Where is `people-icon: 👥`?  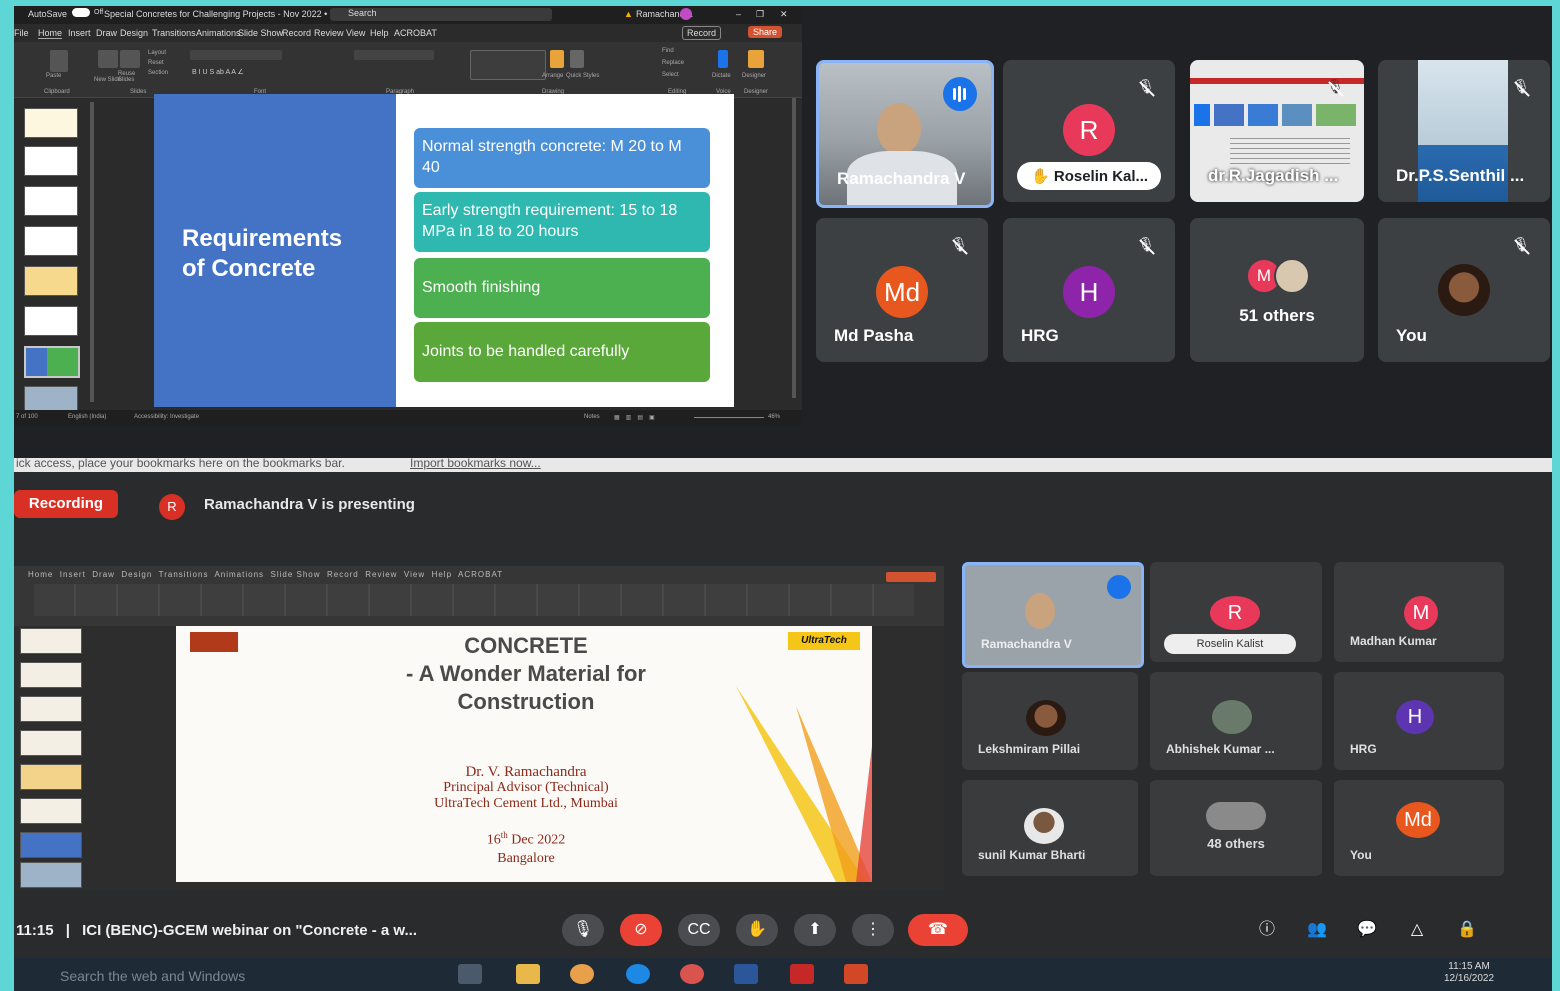 people-icon: 👥 is located at coordinates (1317, 930).